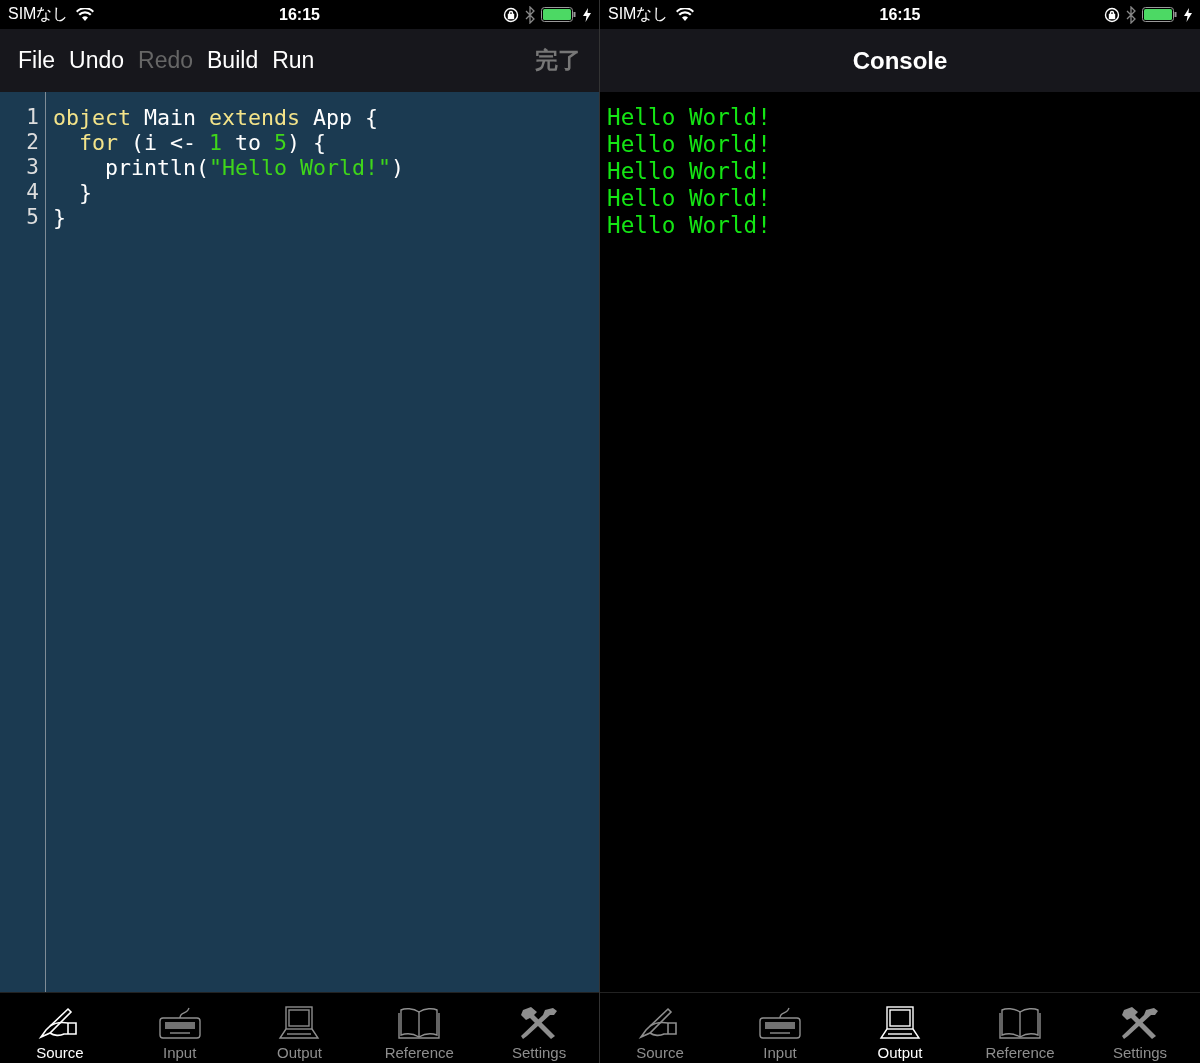  I want to click on code-line: object Main extends App {, so click(216, 117).